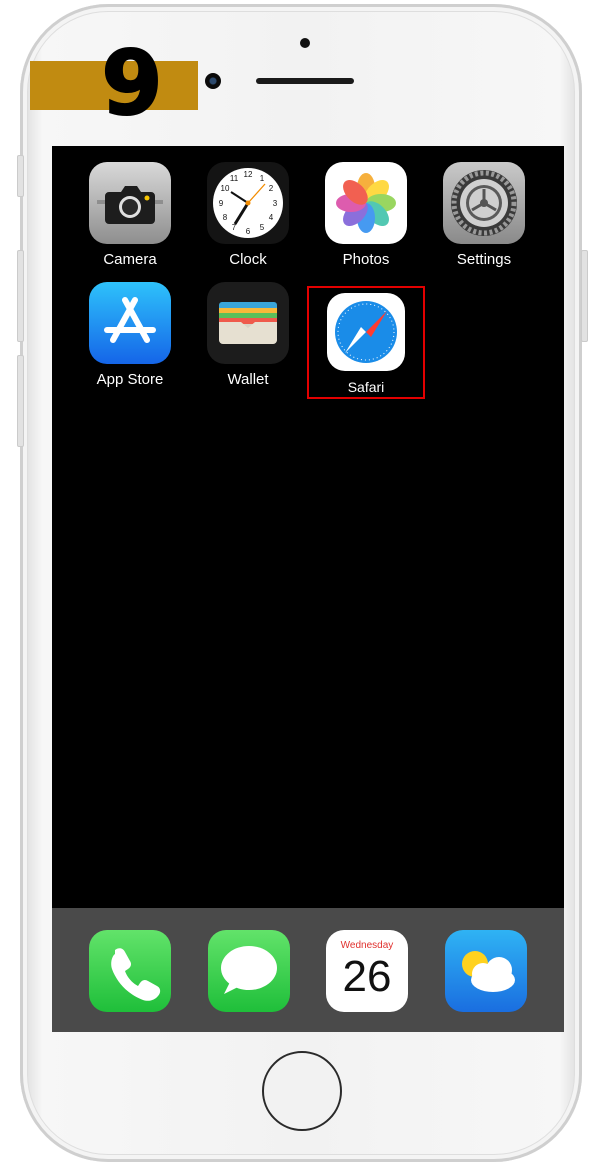 This screenshot has width=595, height=1166. Describe the element at coordinates (225, 188) in the screenshot. I see `svg-text: 10` at that location.